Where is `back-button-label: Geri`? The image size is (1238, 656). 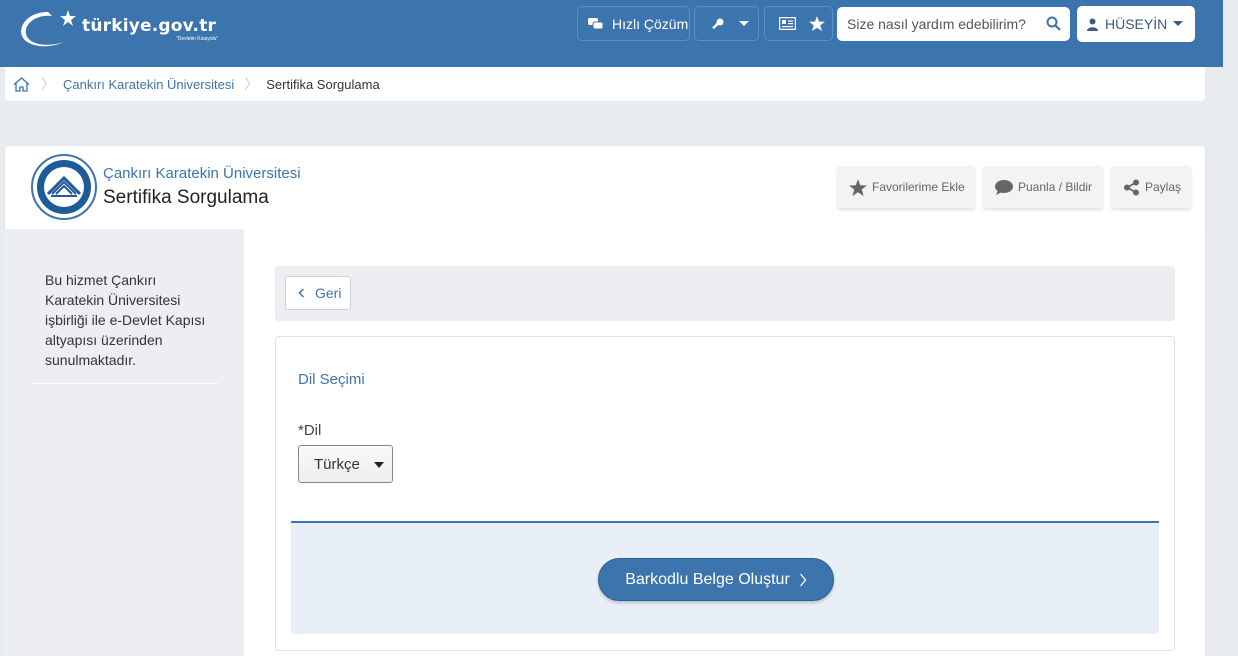
back-button-label: Geri is located at coordinates (328, 293).